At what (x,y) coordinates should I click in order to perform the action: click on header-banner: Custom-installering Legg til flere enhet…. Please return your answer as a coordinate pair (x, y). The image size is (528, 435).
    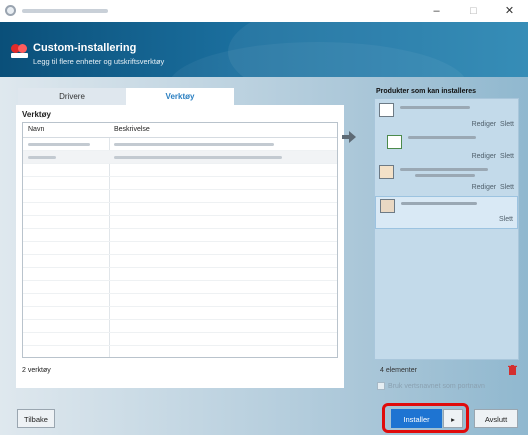
    Looking at the image, I should click on (264, 49).